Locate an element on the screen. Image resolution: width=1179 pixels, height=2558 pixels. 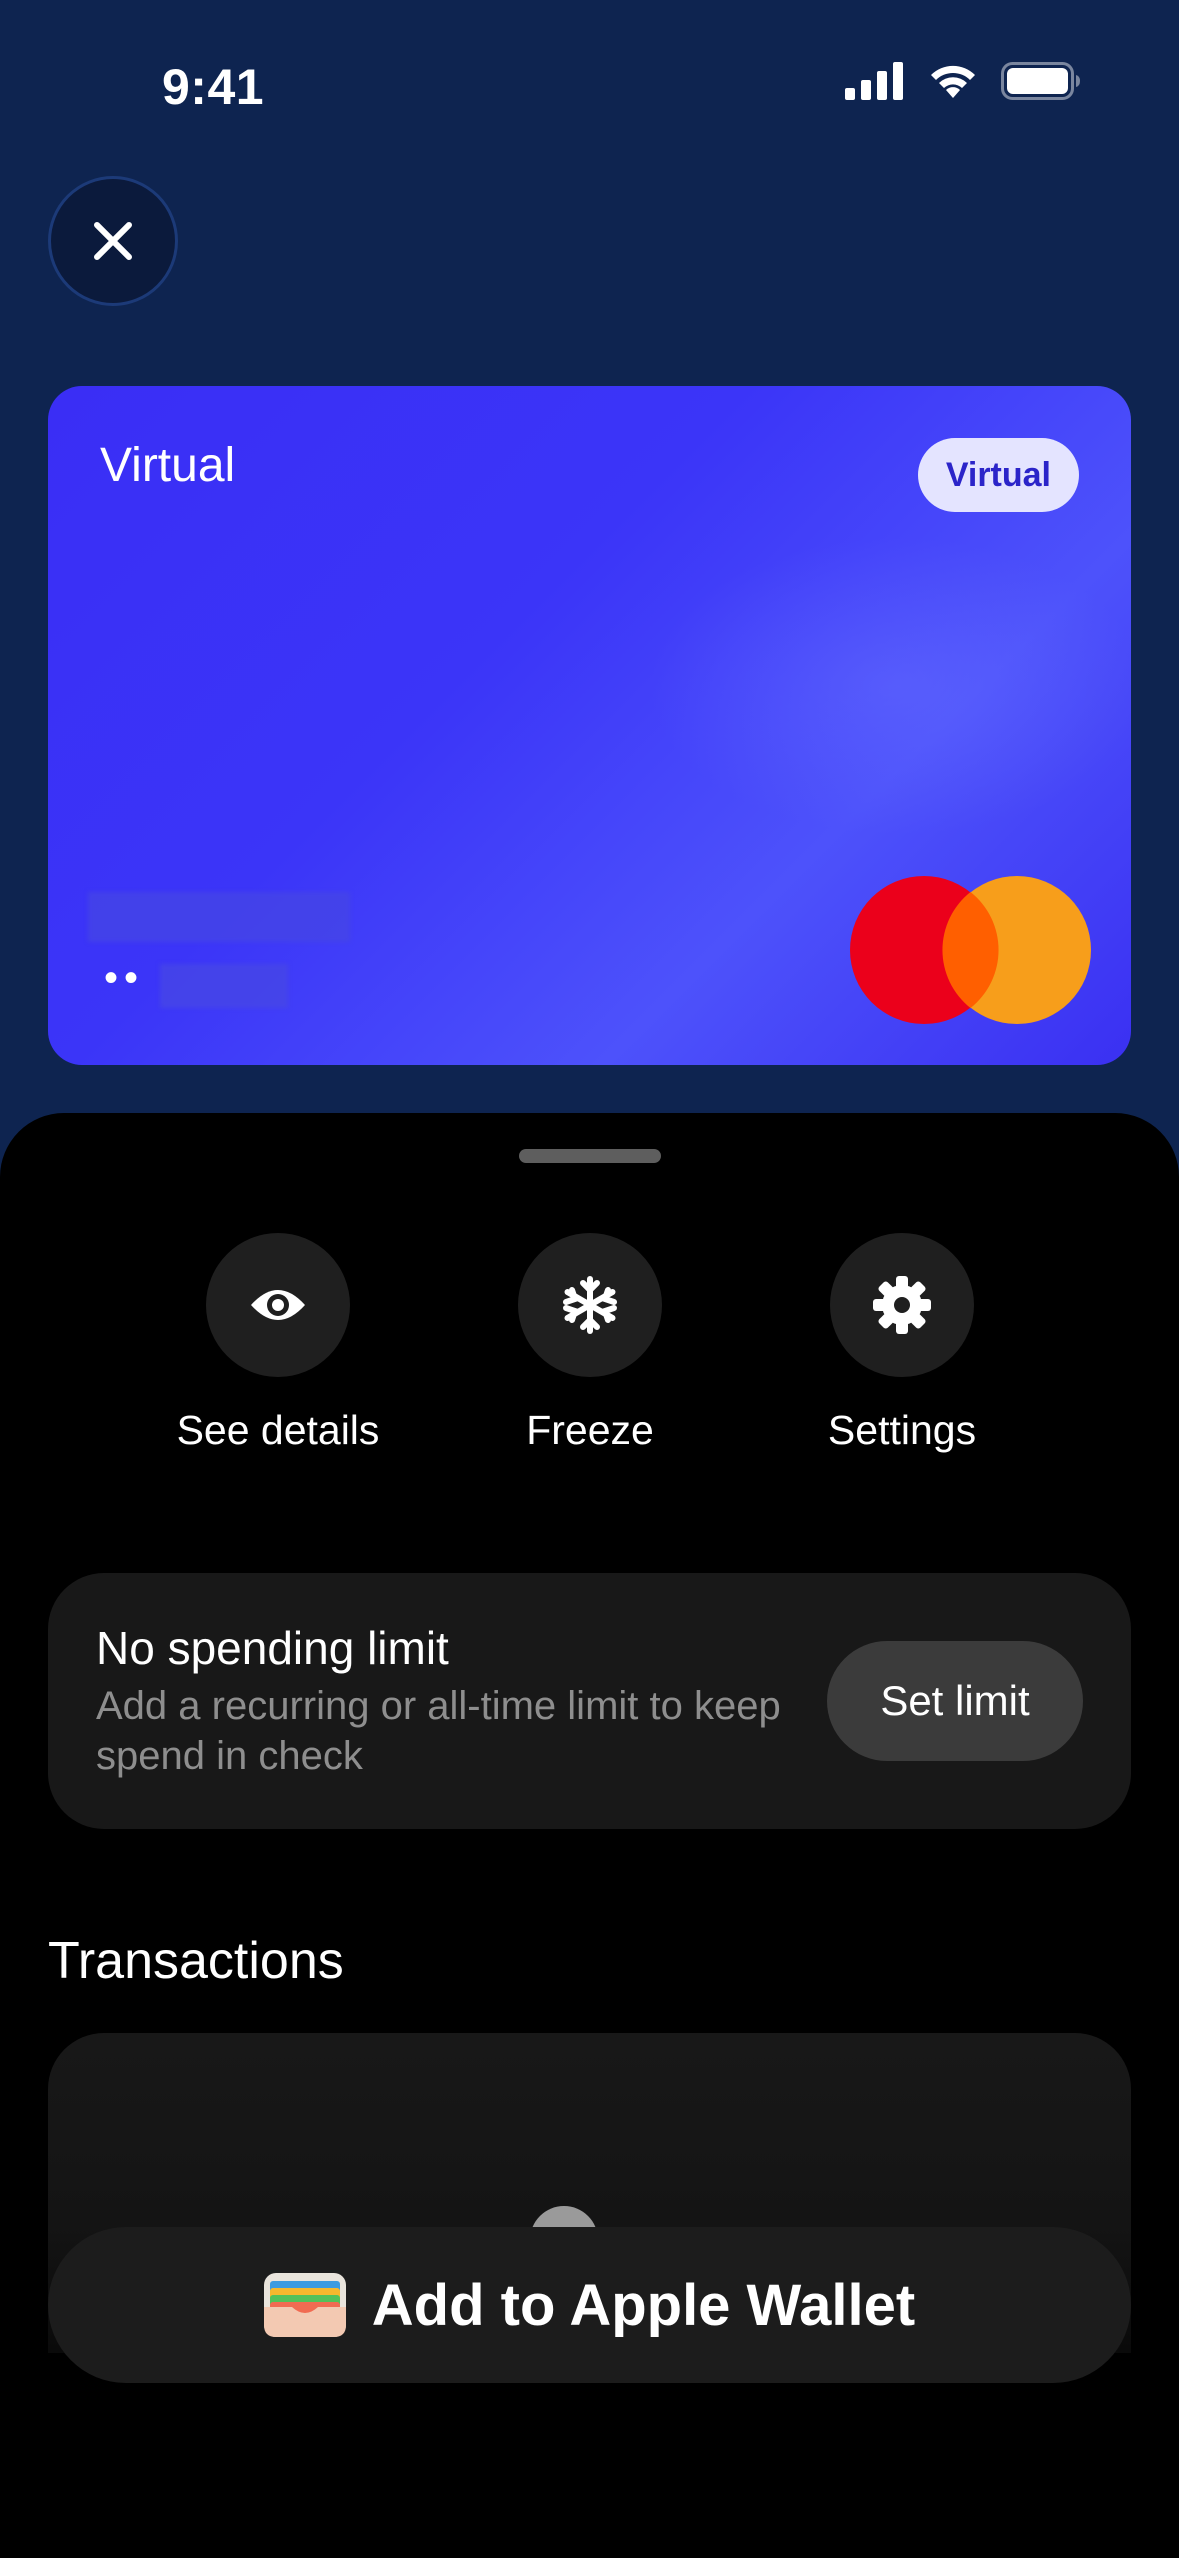
eye-icon is located at coordinates (278, 1305).